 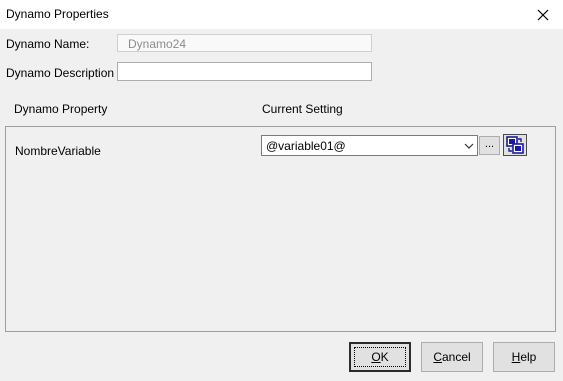 I want to click on column-header-setting: Current Setting, so click(x=302, y=109).